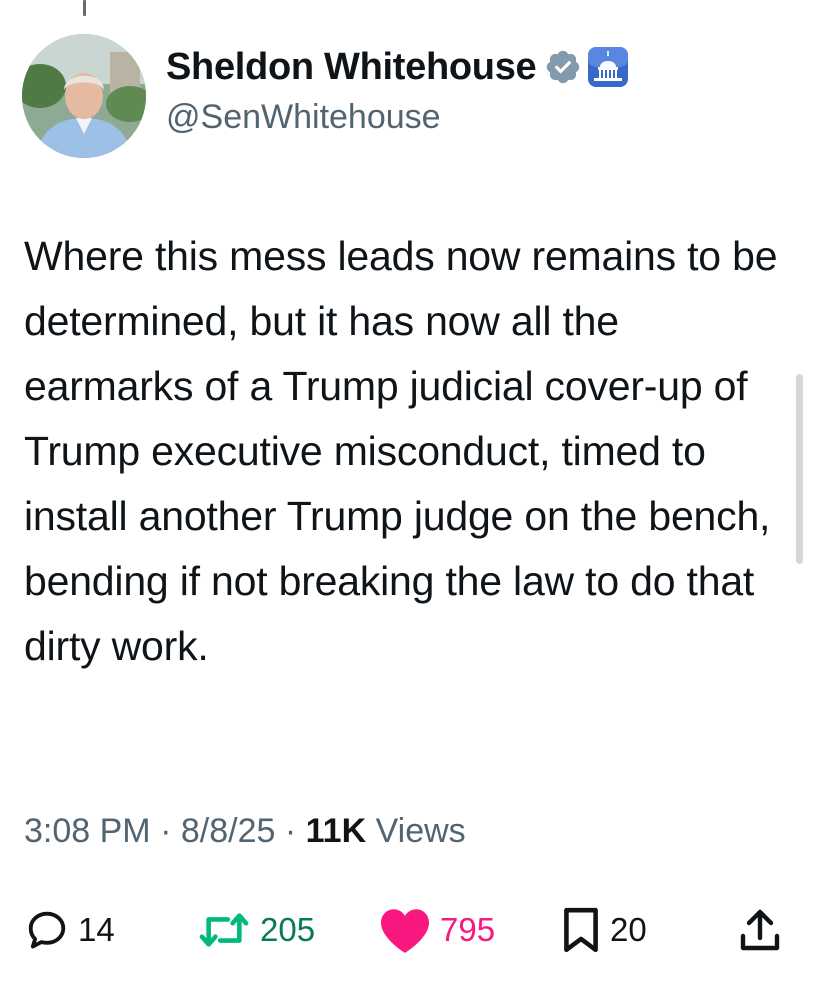 This screenshot has width=813, height=1000. I want to click on tweet-date: 8/8/25, so click(228, 831).